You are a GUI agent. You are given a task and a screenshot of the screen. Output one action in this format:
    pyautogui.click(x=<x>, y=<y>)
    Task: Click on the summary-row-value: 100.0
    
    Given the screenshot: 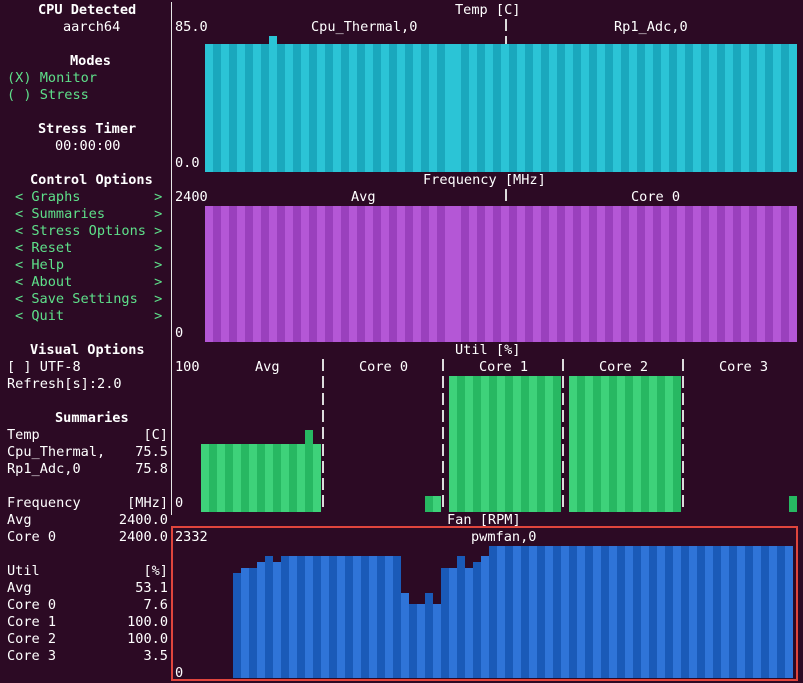 What is the action you would take?
    pyautogui.click(x=147, y=639)
    